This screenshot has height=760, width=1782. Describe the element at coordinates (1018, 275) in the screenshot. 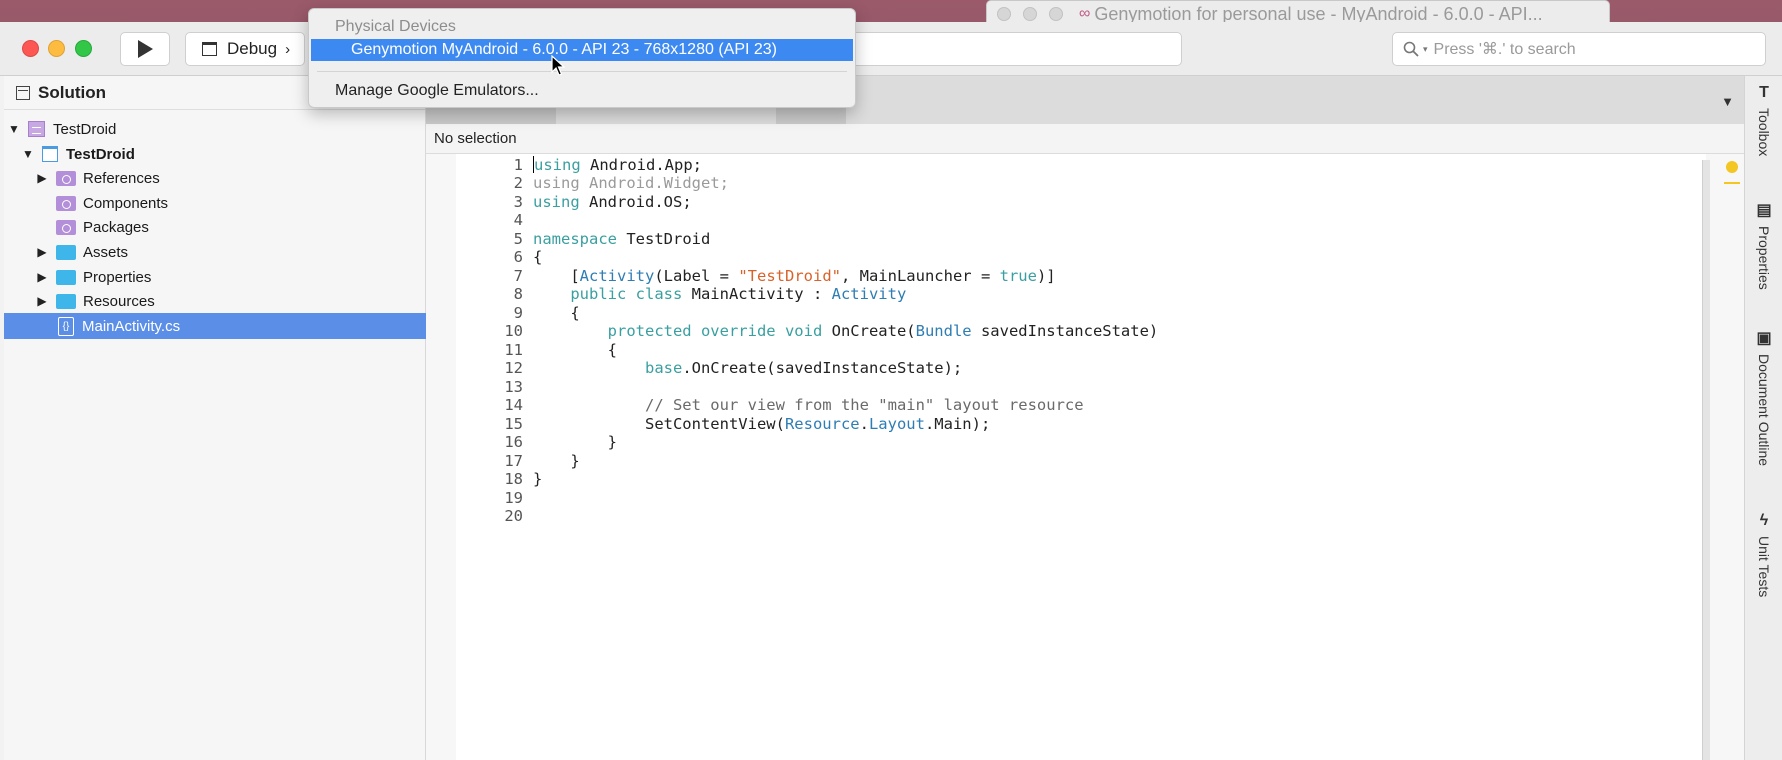

I see `code-token: true` at that location.